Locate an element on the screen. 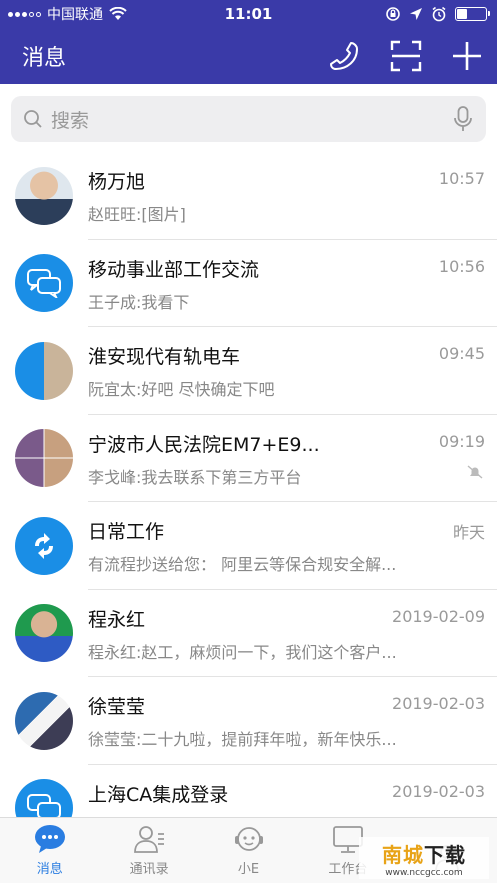 Image resolution: width=497 pixels, height=883 pixels. tab-assistant: 小E is located at coordinates (248, 850).